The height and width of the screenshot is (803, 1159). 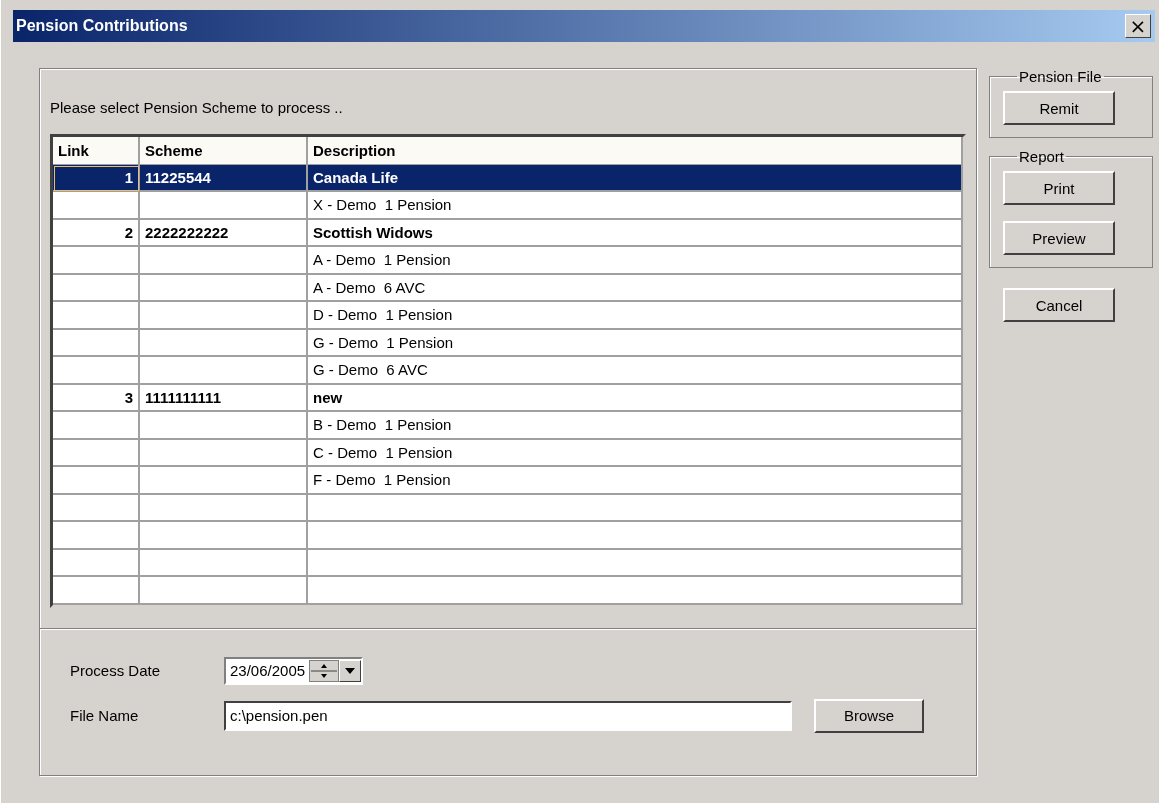 What do you see at coordinates (635, 316) in the screenshot?
I see `table-cell: D - Demo 1 Pension` at bounding box center [635, 316].